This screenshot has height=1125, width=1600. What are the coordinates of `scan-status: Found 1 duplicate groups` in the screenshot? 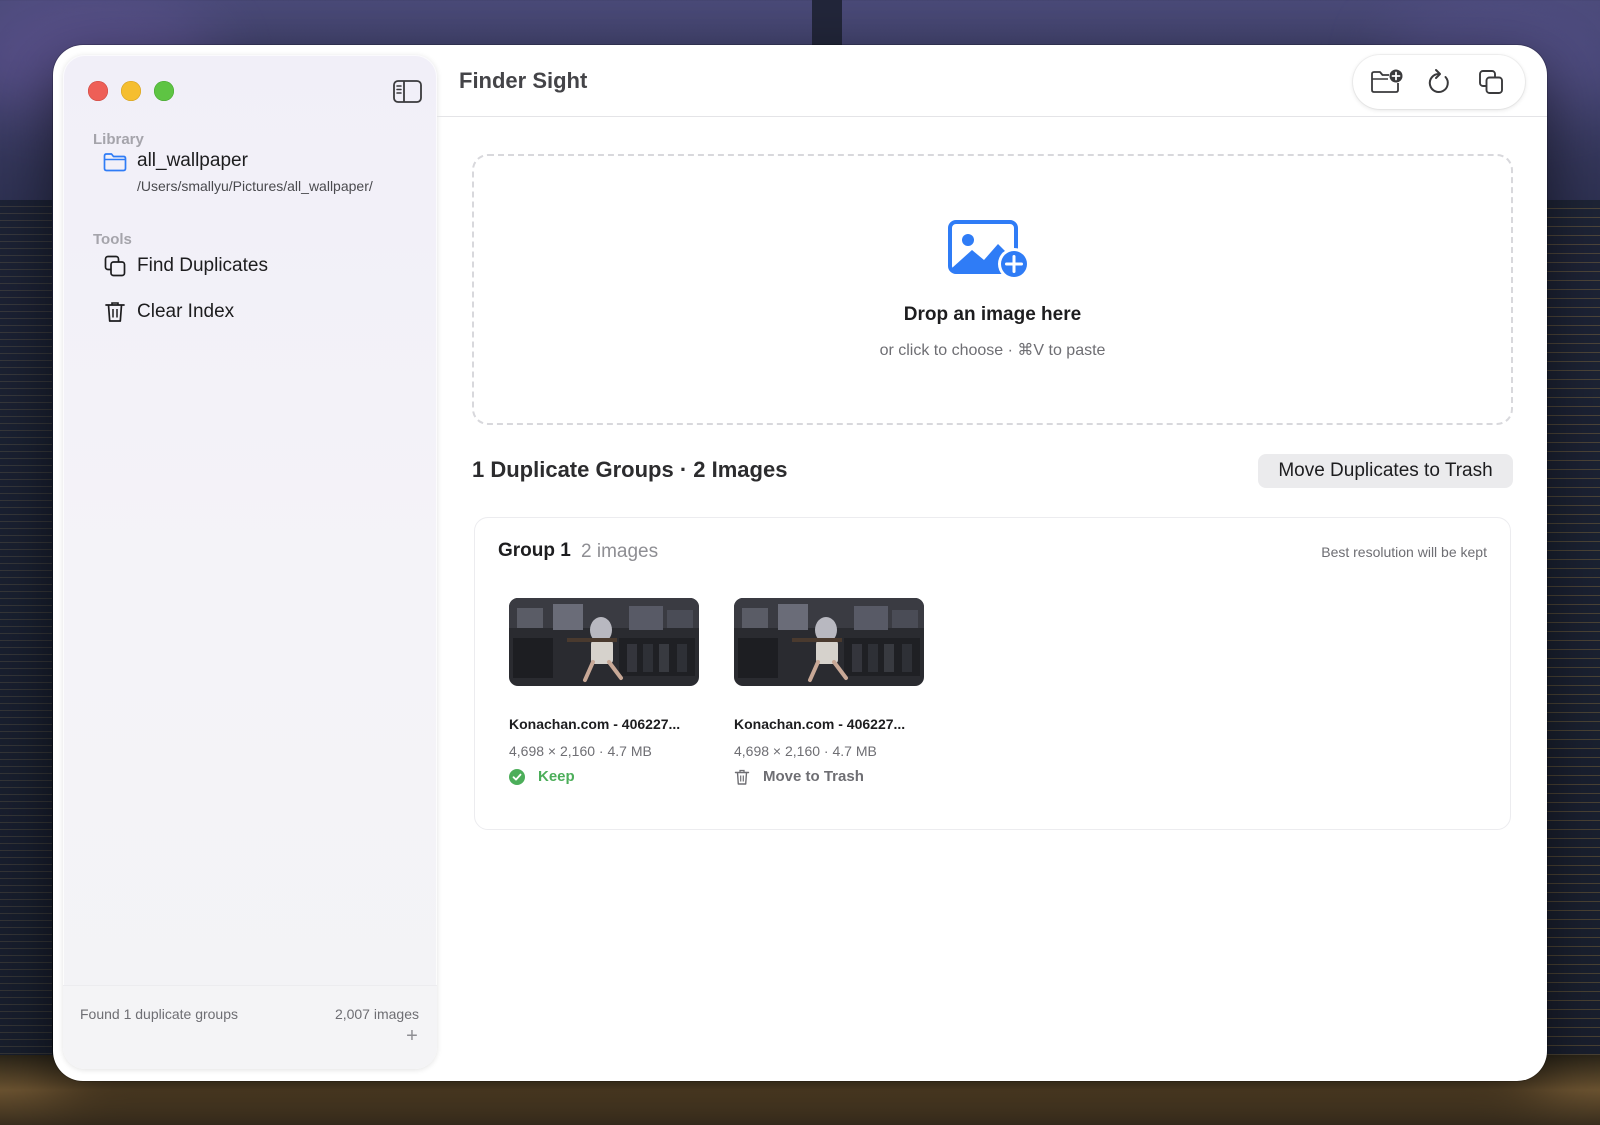 It's located at (159, 1014).